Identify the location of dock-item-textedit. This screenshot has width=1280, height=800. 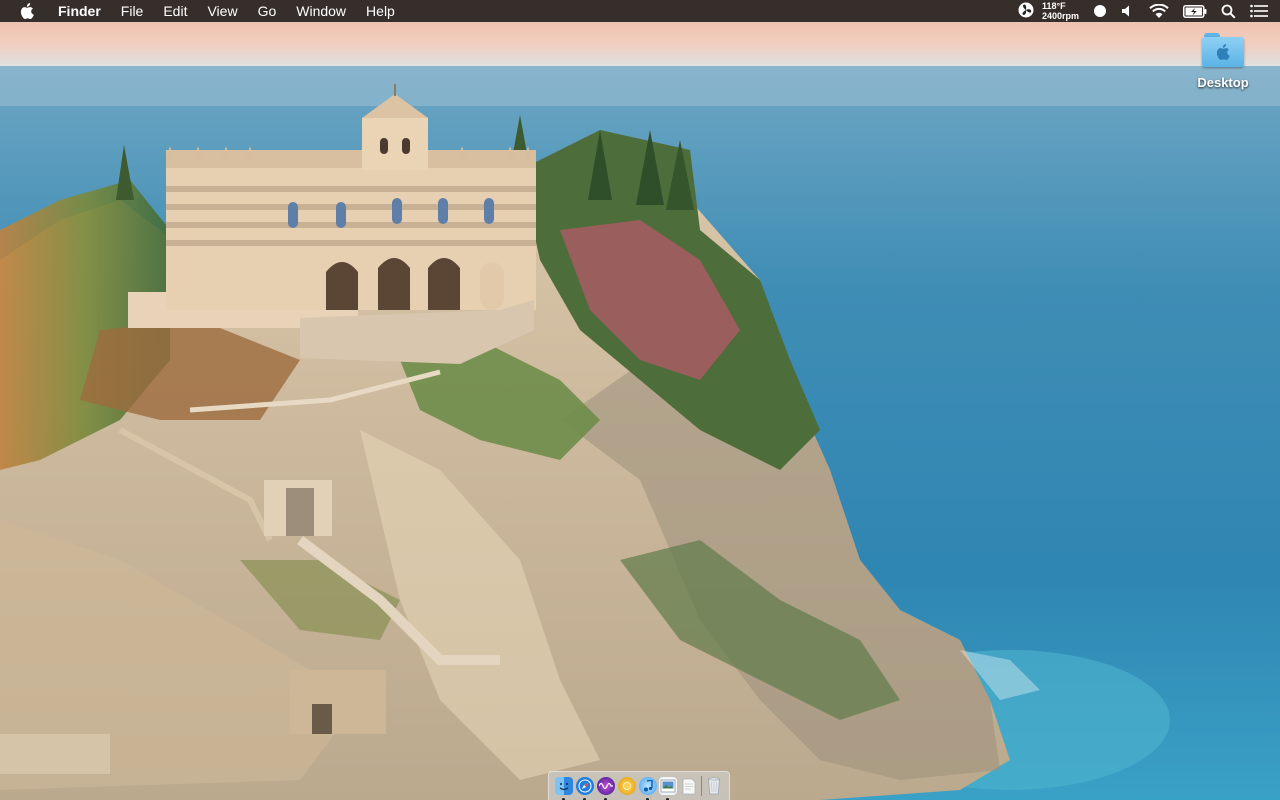
(689, 786).